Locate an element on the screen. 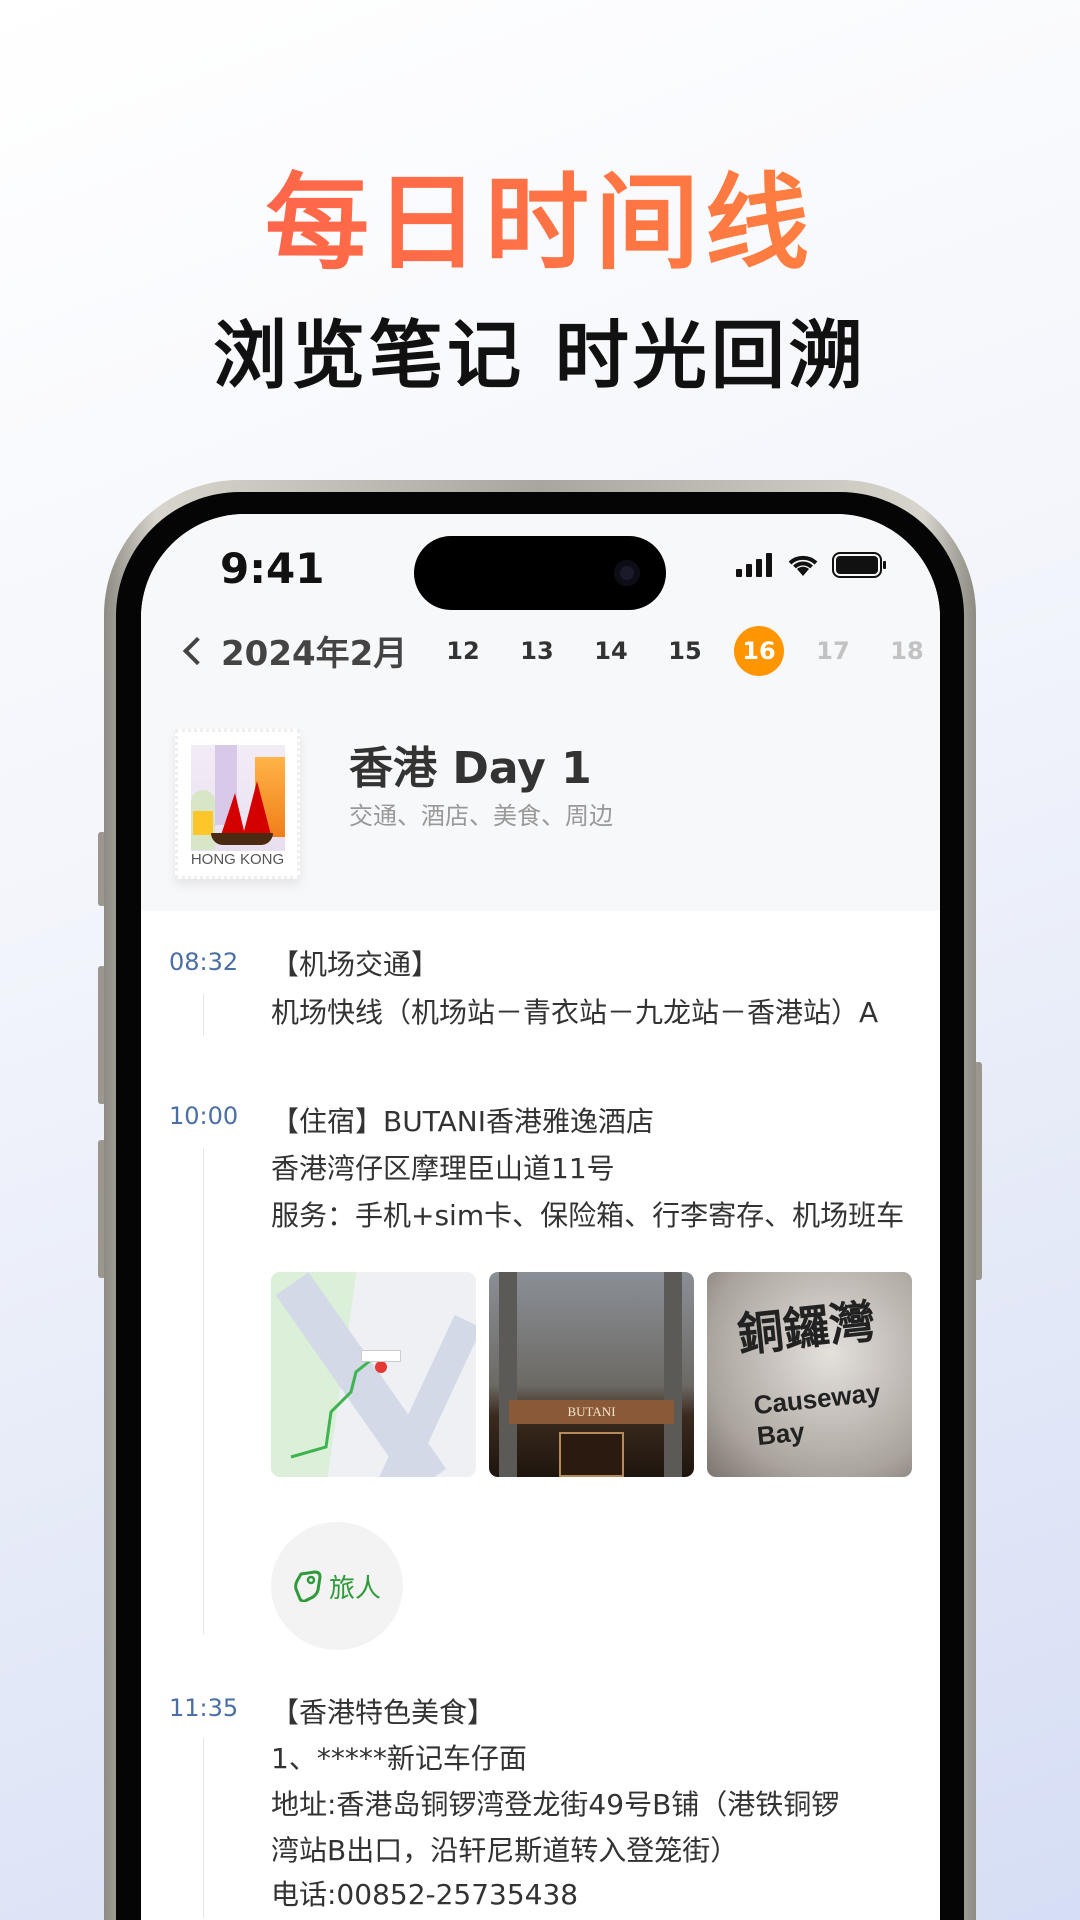  sign-english: Causeway Bay is located at coordinates (817, 1414).